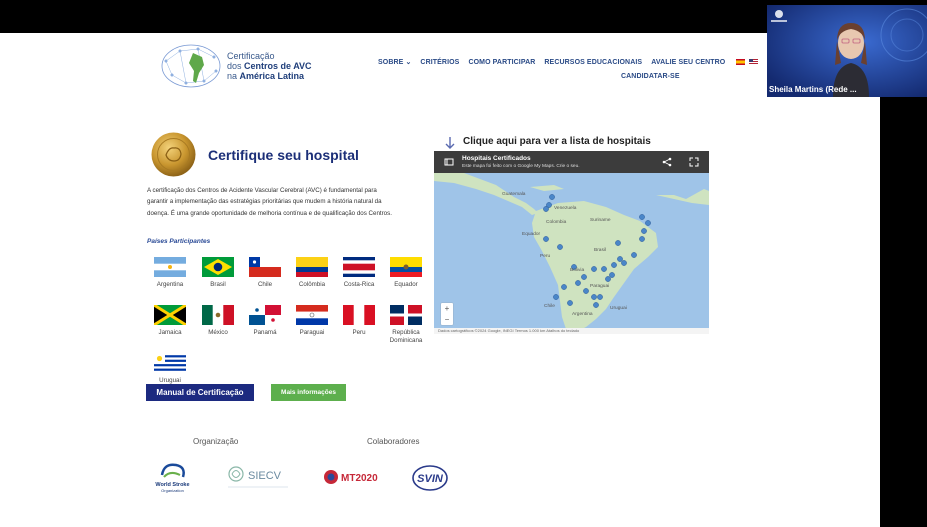  What do you see at coordinates (312, 315) in the screenshot?
I see `paraguay-flag-icon` at bounding box center [312, 315].